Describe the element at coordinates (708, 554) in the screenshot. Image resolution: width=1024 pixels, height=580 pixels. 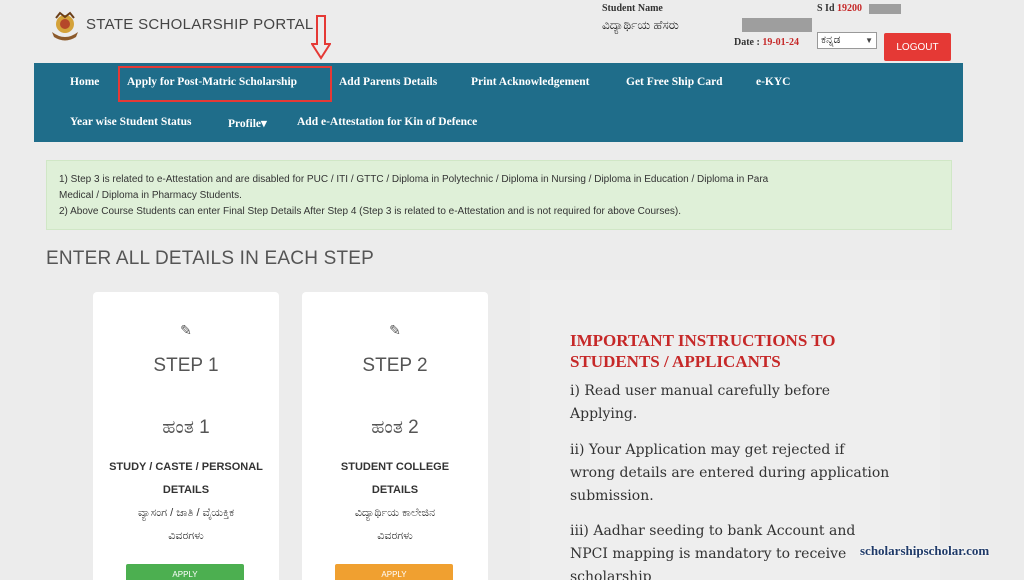
I see `instruction-line: NPCI mapping is mandatory to receive` at that location.